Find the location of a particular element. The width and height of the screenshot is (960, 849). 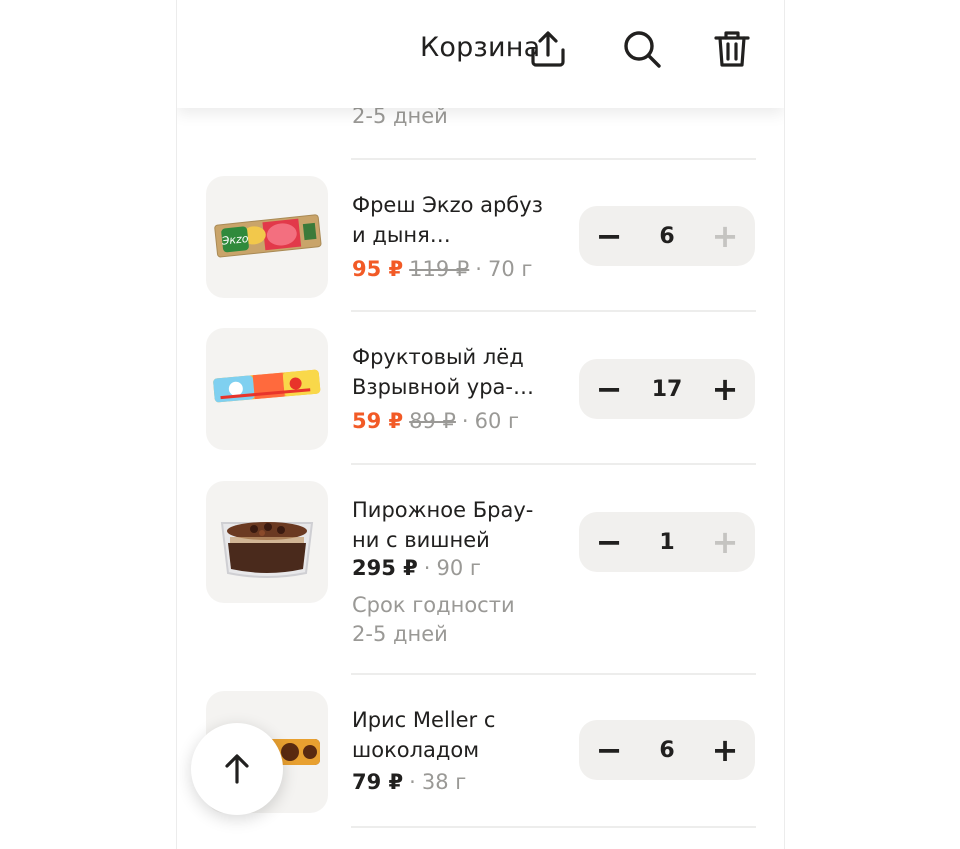

share-icon is located at coordinates (548, 49).